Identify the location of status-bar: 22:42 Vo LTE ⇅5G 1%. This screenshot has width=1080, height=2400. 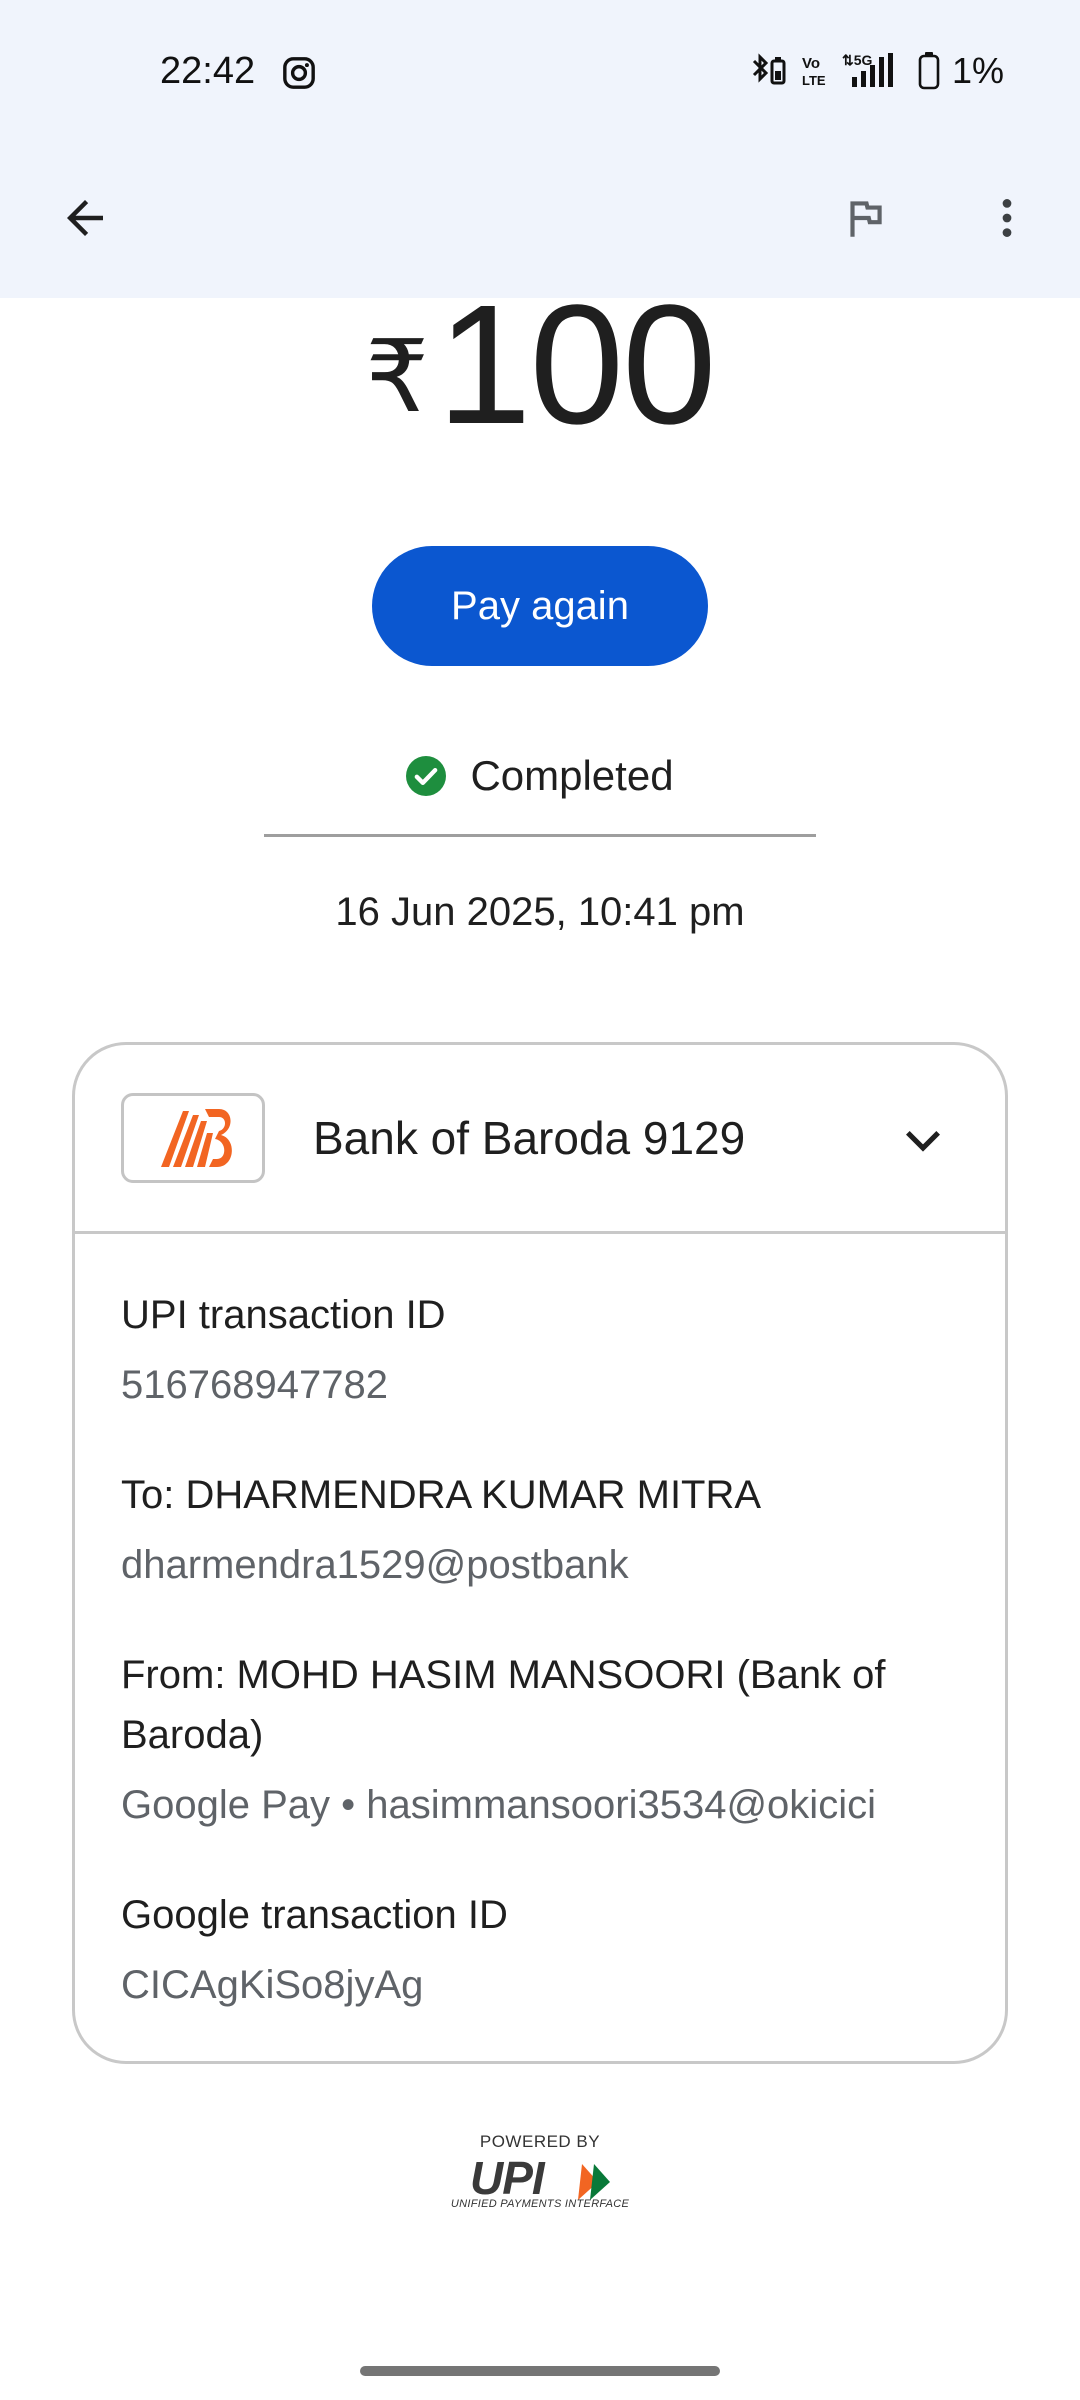
(540, 72).